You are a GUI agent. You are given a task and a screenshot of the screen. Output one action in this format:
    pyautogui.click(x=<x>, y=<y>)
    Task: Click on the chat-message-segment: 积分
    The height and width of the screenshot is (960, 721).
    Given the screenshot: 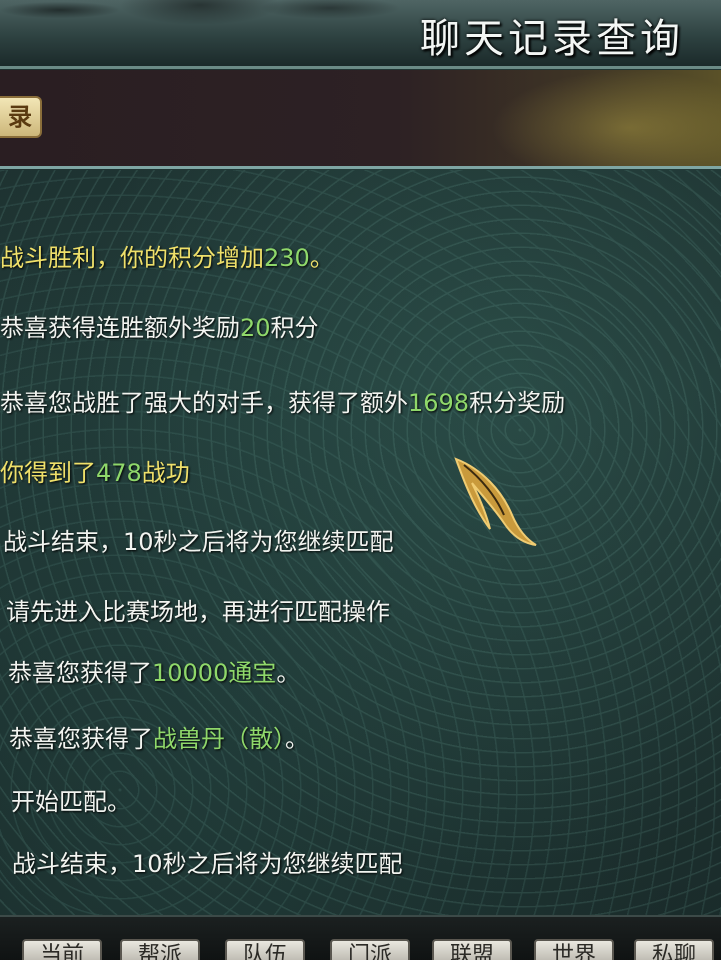 What is the action you would take?
    pyautogui.click(x=294, y=328)
    